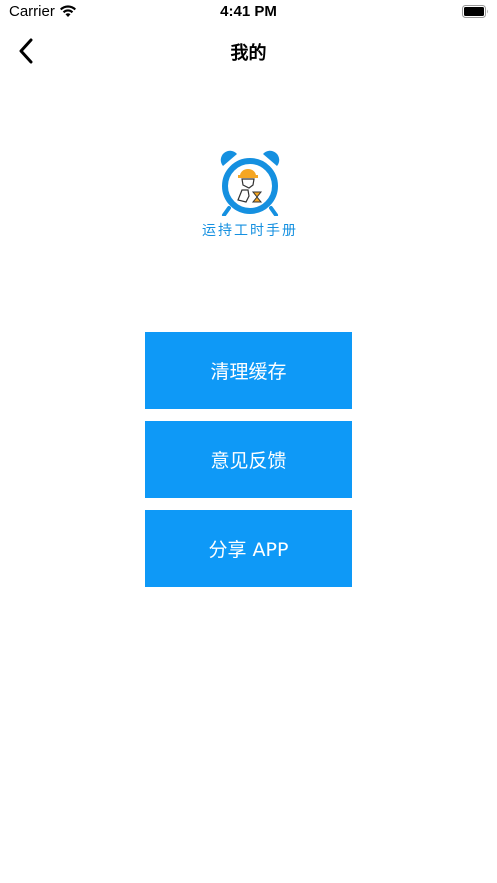  Describe the element at coordinates (250, 231) in the screenshot. I see `logo-text: 运持工时手册` at that location.